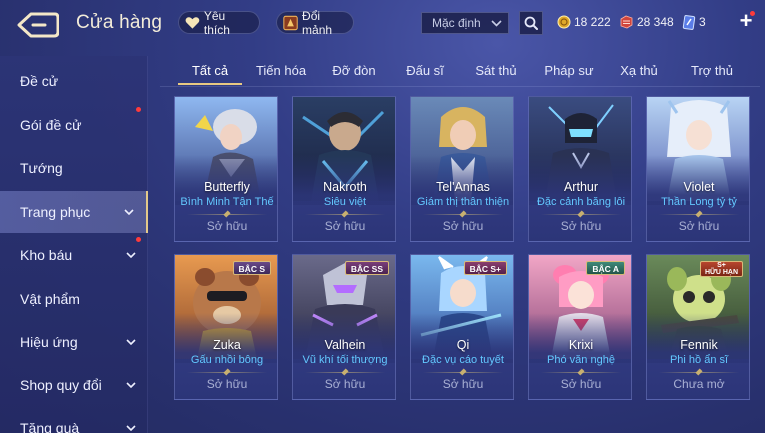 This screenshot has width=765, height=433. Describe the element at coordinates (699, 202) in the screenshot. I see `skin-name: Thần Long tỷ tỷ` at that location.